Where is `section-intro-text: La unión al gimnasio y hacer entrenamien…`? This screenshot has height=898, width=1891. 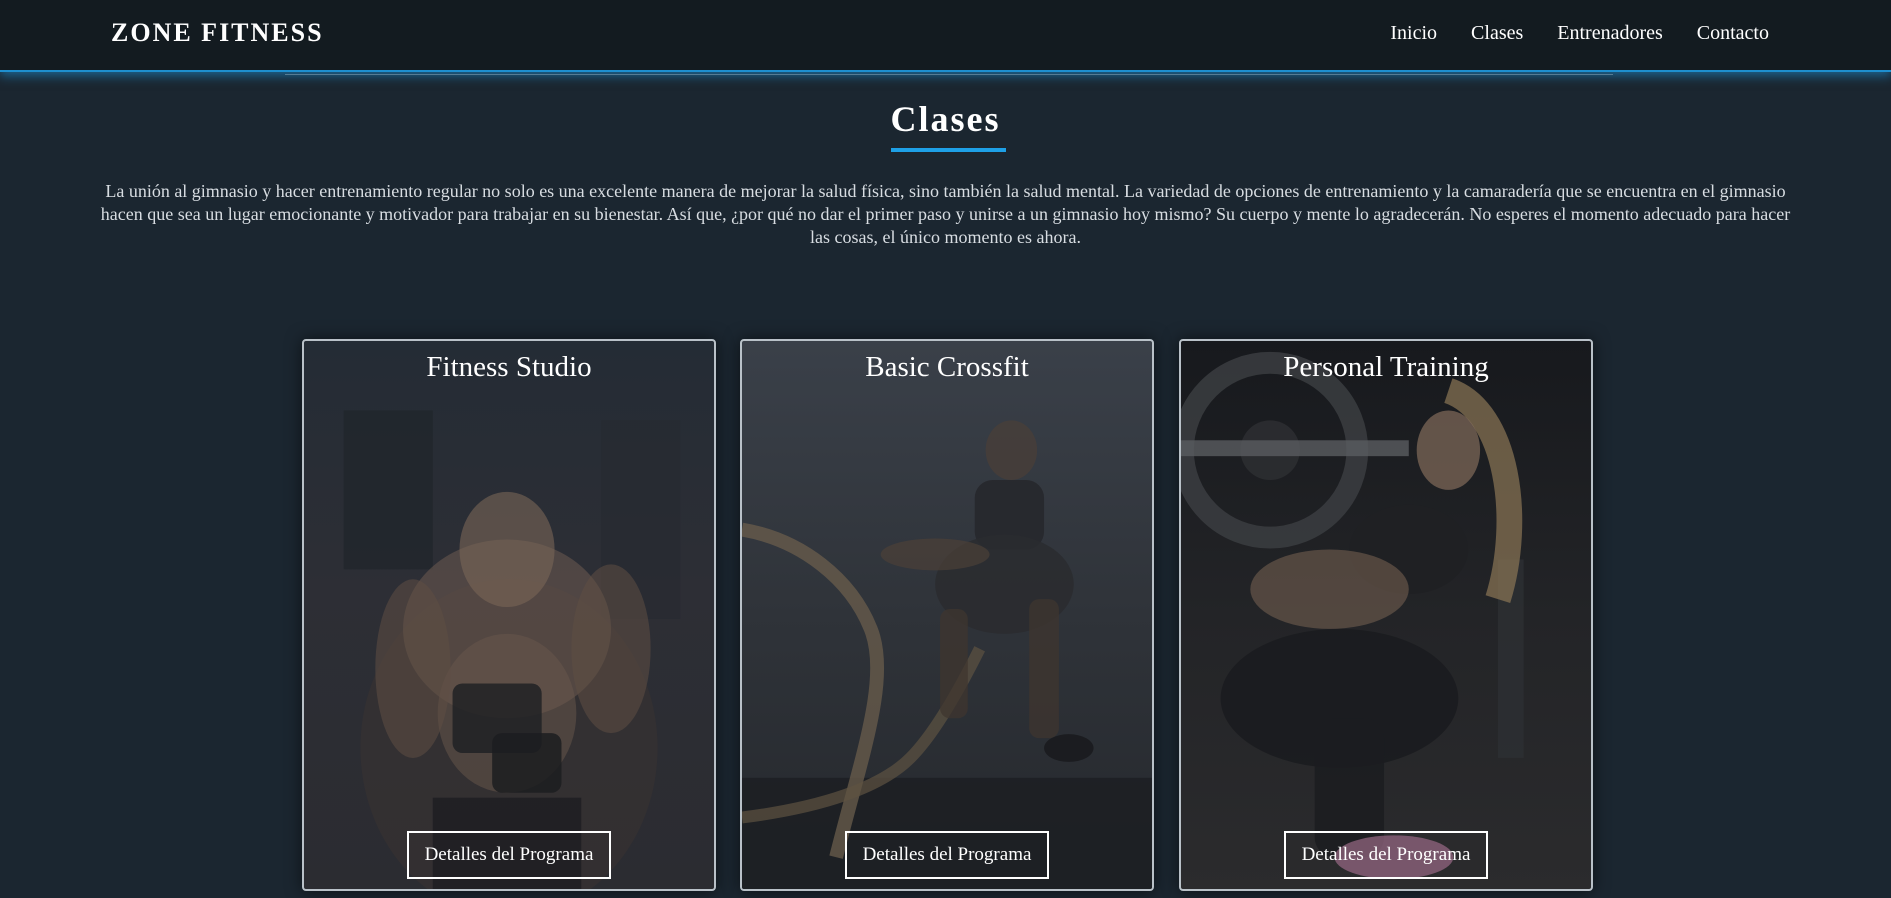 section-intro-text: La unión al gimnasio y hacer entrenamien… is located at coordinates (945, 214).